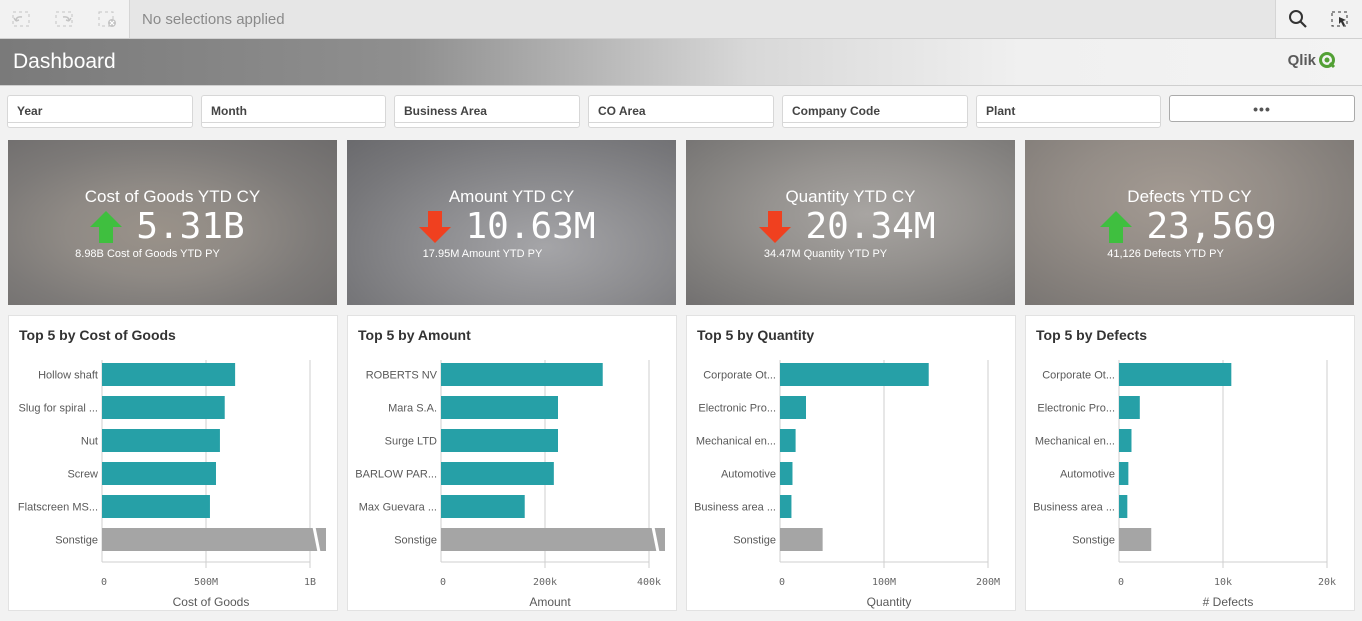 This screenshot has width=1362, height=621. What do you see at coordinates (1068, 111) in the screenshot?
I see `filter-plant: Plant` at bounding box center [1068, 111].